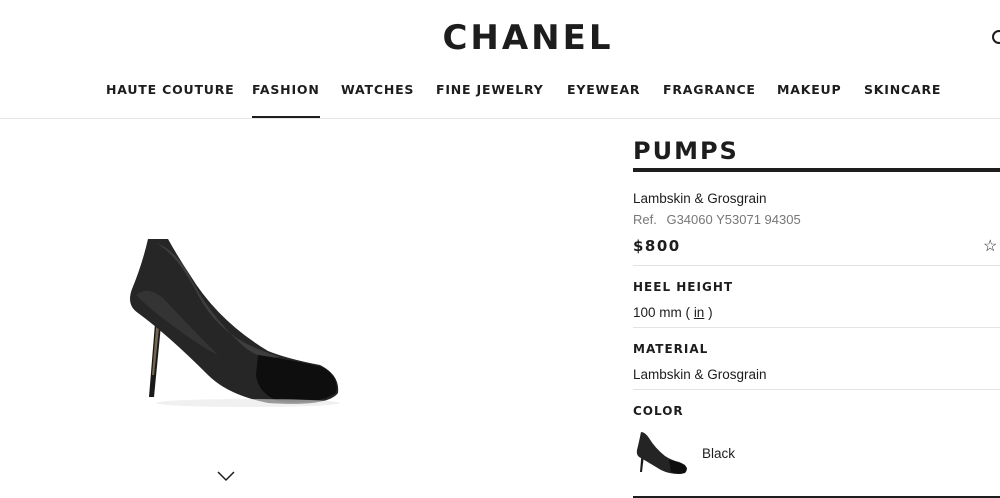 This screenshot has width=1000, height=498. What do you see at coordinates (671, 349) in the screenshot?
I see `material-label: MATERIAL` at bounding box center [671, 349].